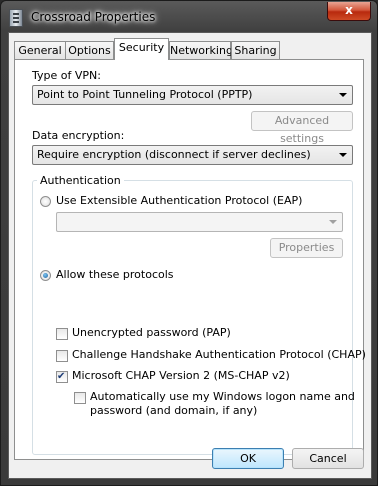  Describe the element at coordinates (306, 248) in the screenshot. I see `eap-properties-button: Properties` at that location.